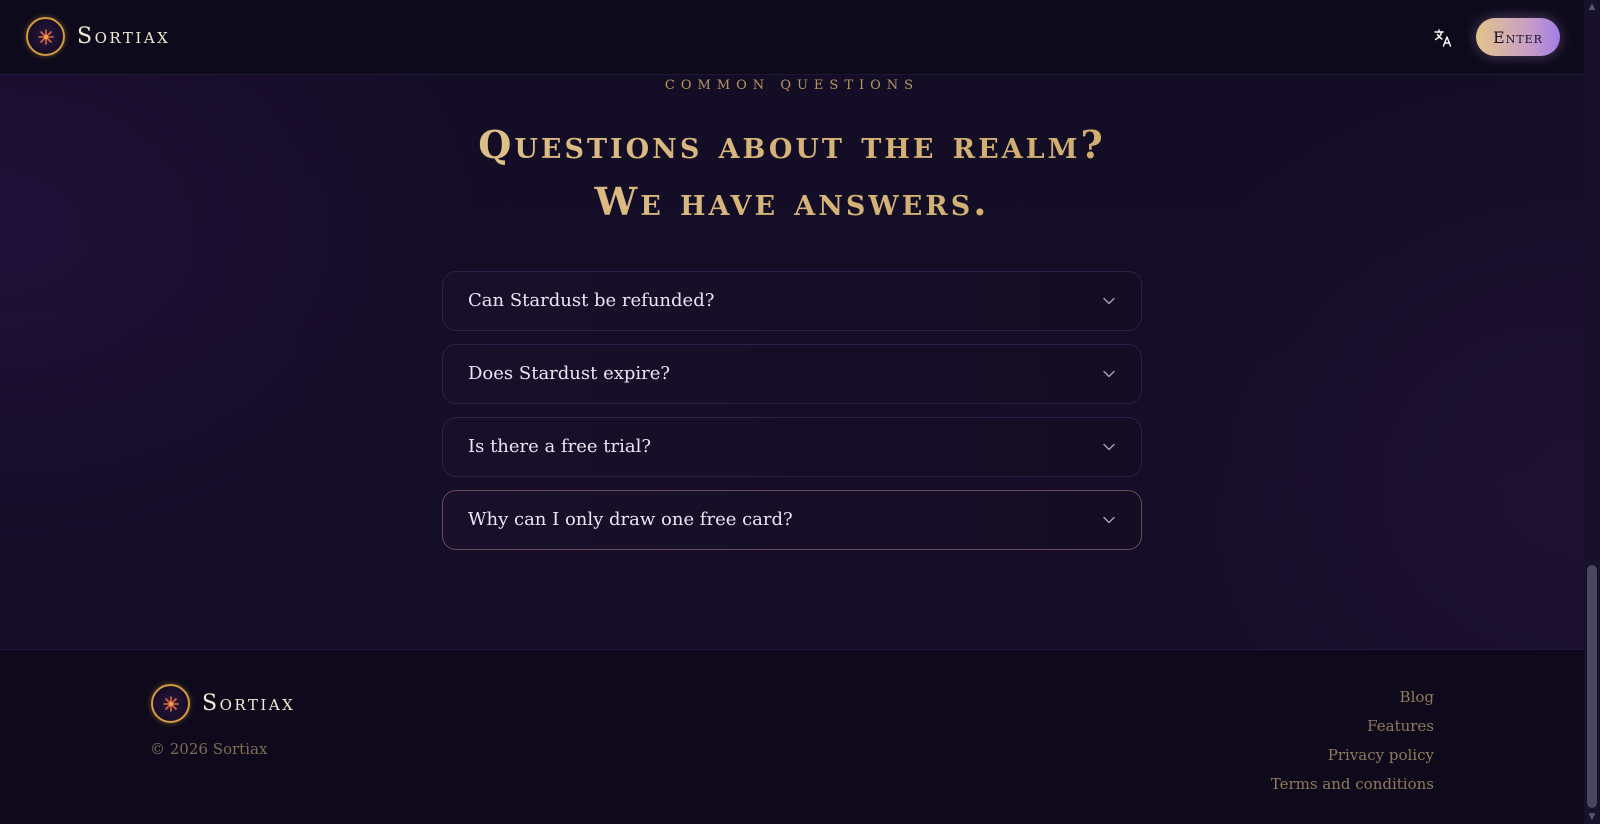 This screenshot has height=824, width=1600. I want to click on top-header: Sortiax Enter, so click(792, 37).